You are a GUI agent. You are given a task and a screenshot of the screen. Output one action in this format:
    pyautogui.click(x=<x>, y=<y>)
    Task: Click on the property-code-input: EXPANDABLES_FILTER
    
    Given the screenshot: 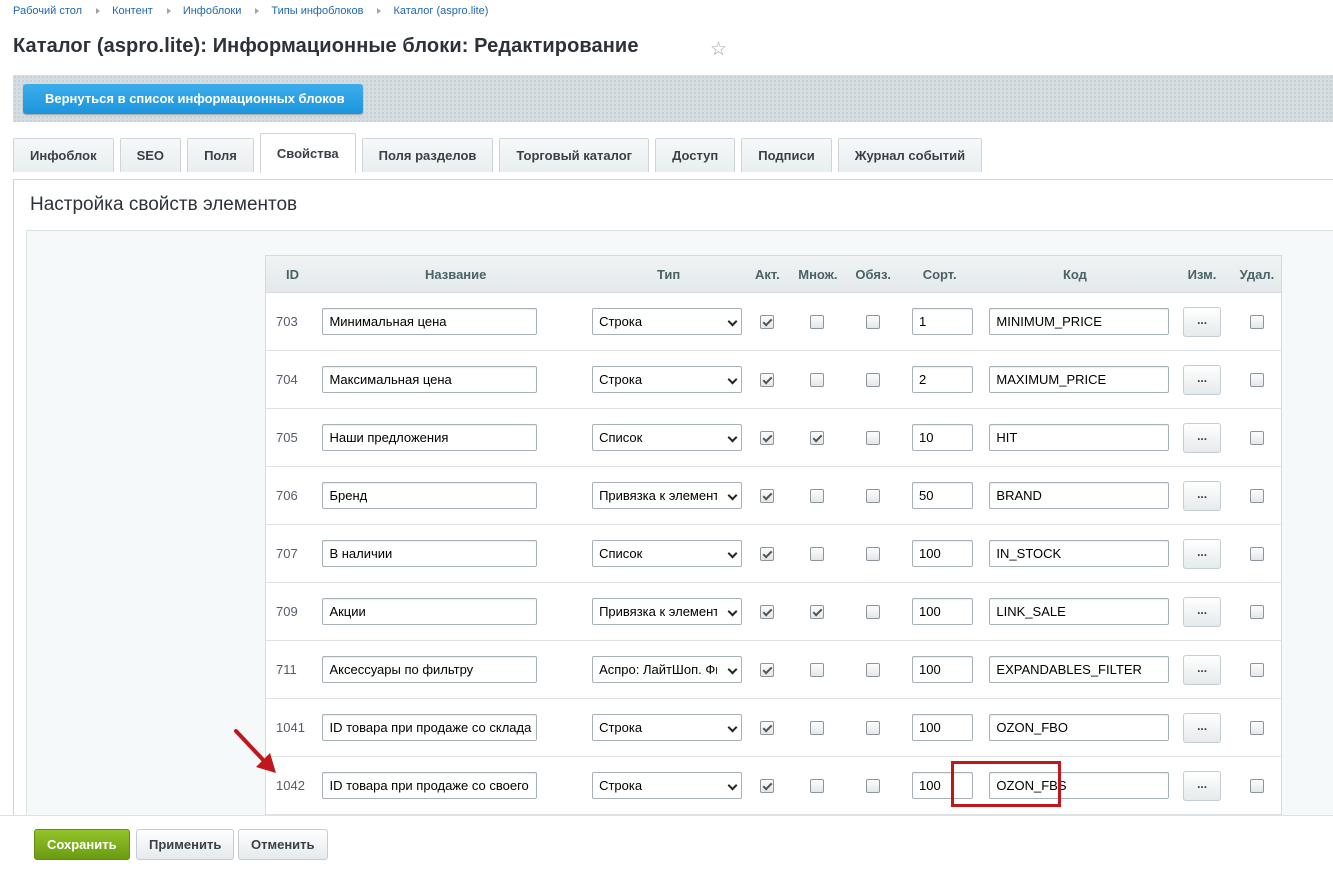 What is the action you would take?
    pyautogui.click(x=1079, y=669)
    